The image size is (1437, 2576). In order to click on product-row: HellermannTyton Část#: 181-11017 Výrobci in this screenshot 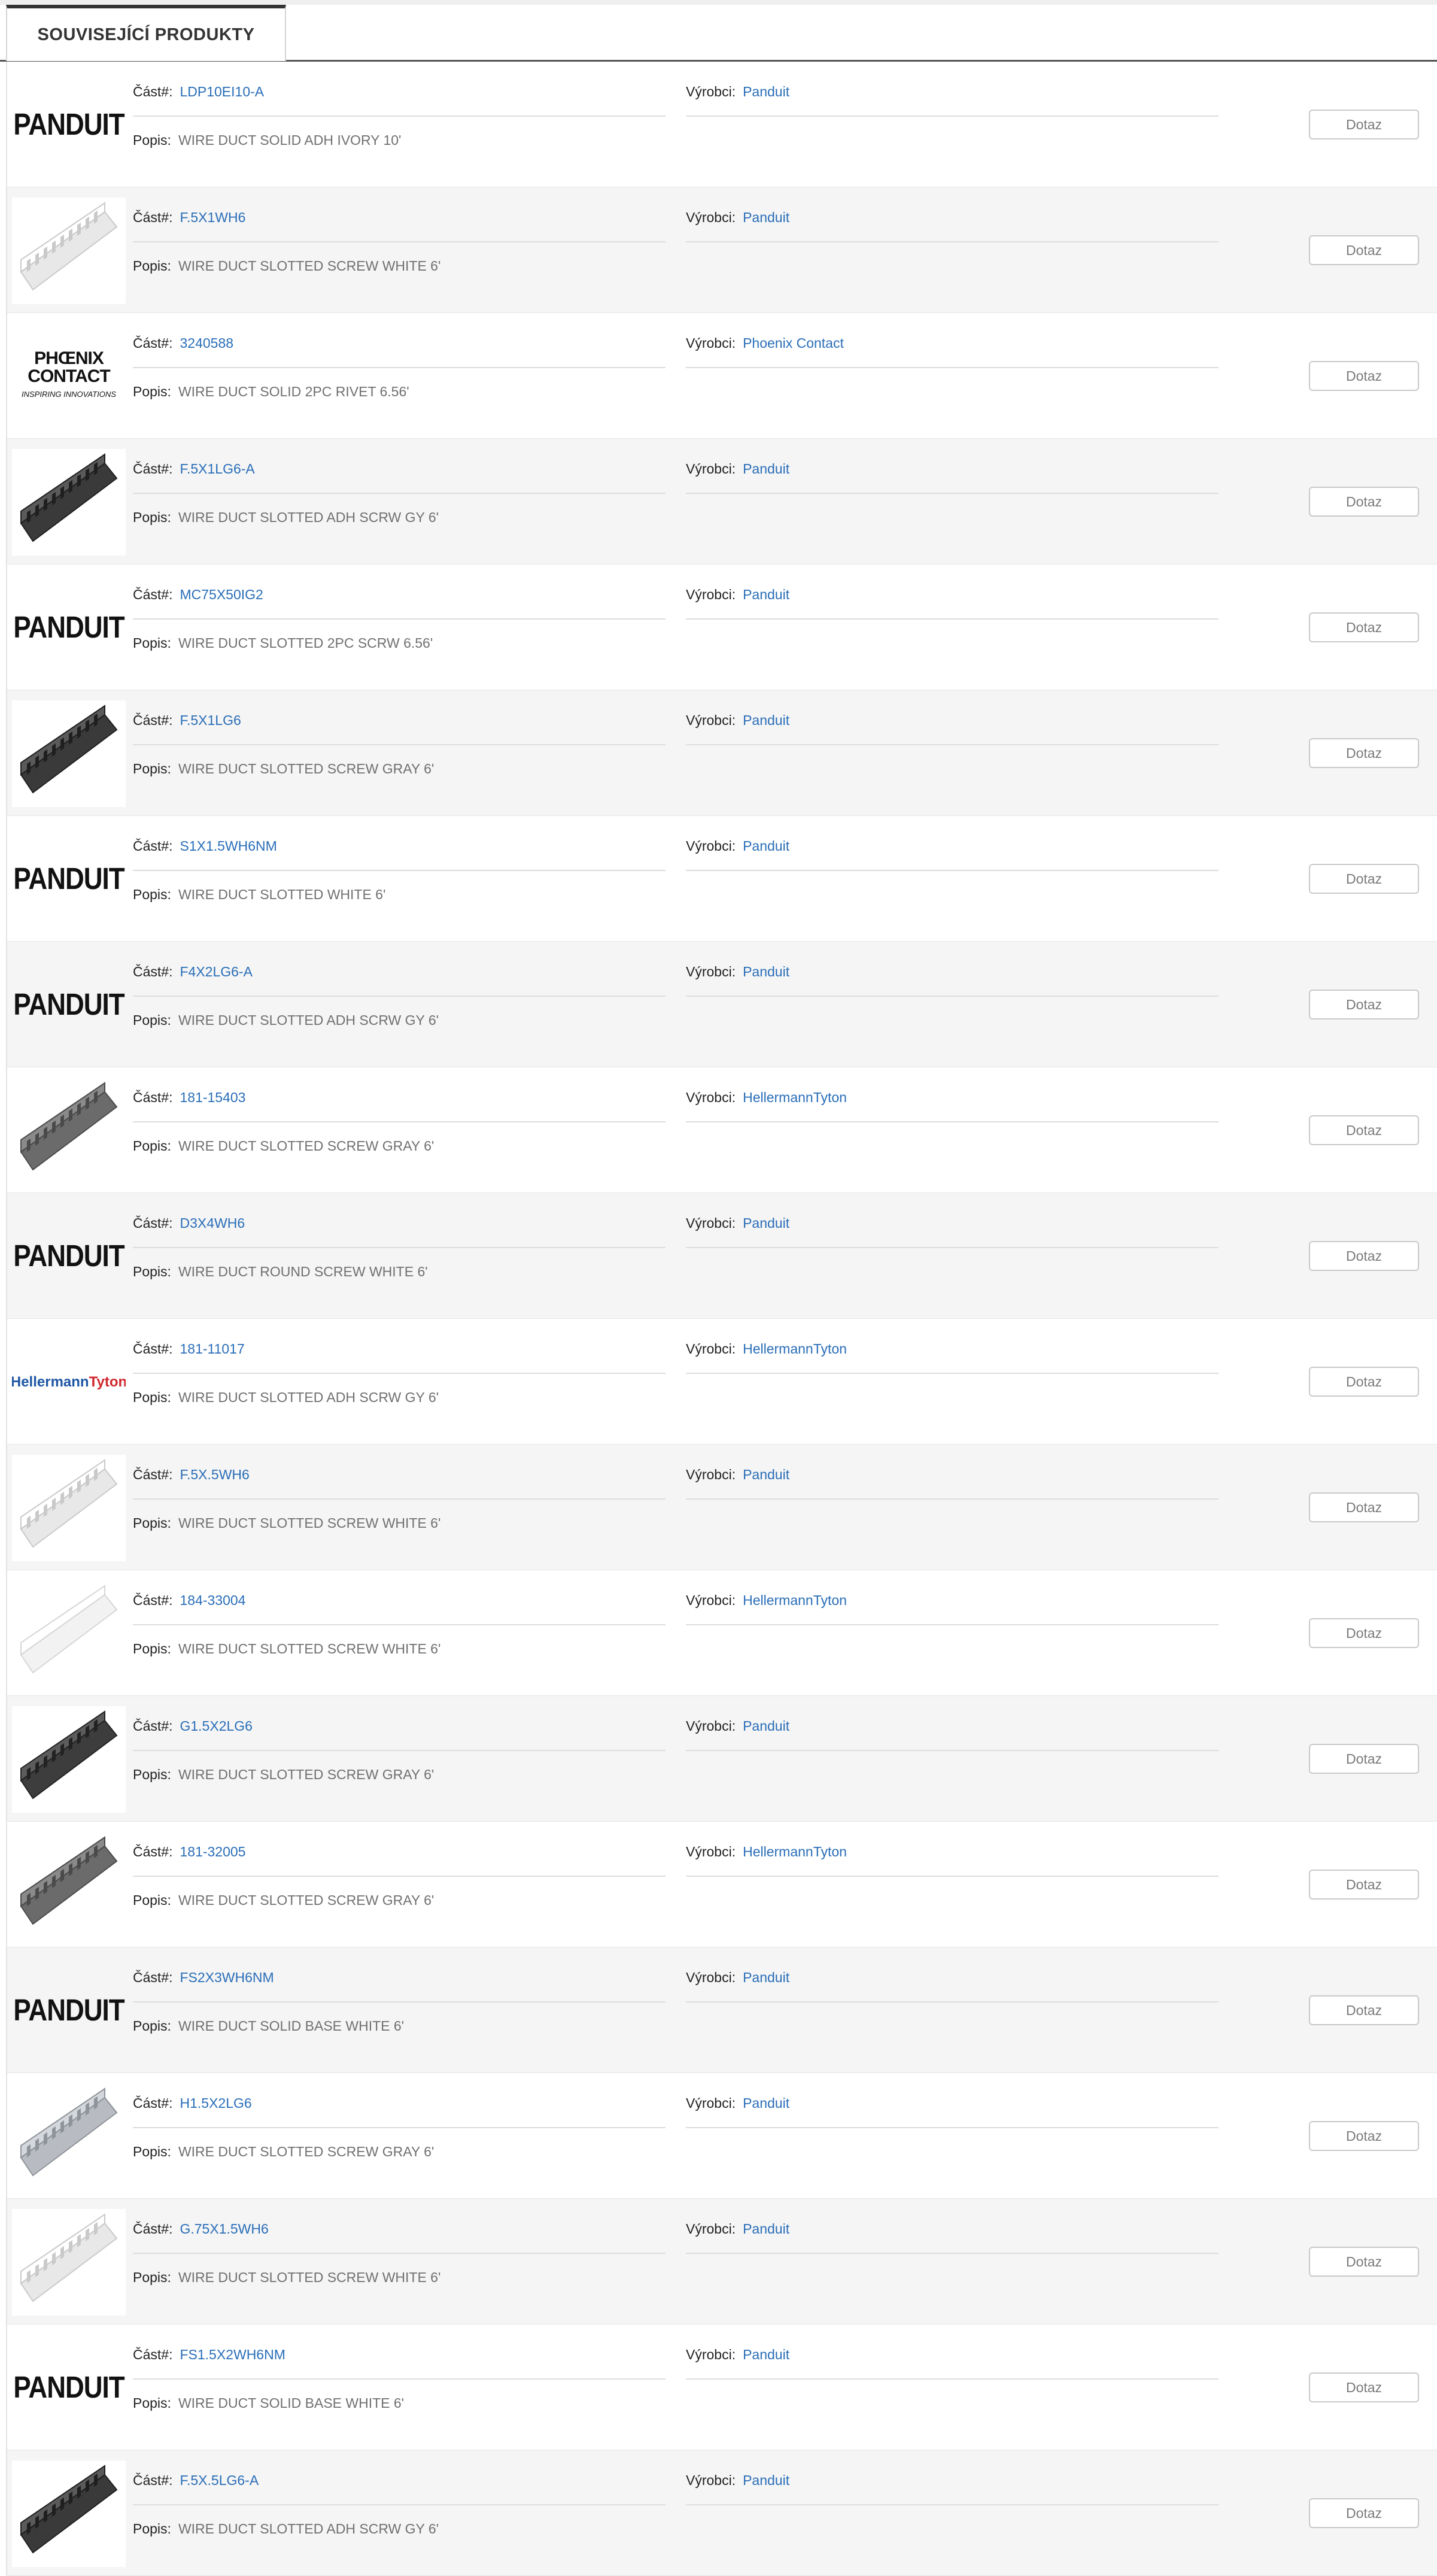, I will do `click(722, 1382)`.